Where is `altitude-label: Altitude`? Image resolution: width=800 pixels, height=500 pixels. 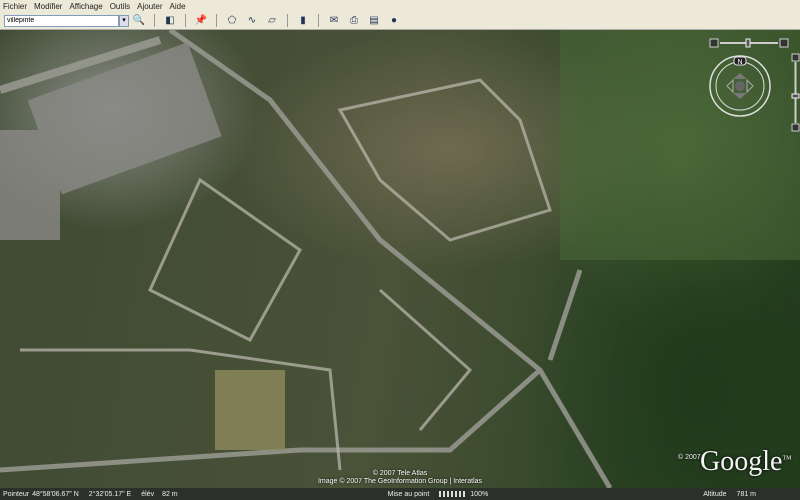 altitude-label: Altitude is located at coordinates (715, 494).